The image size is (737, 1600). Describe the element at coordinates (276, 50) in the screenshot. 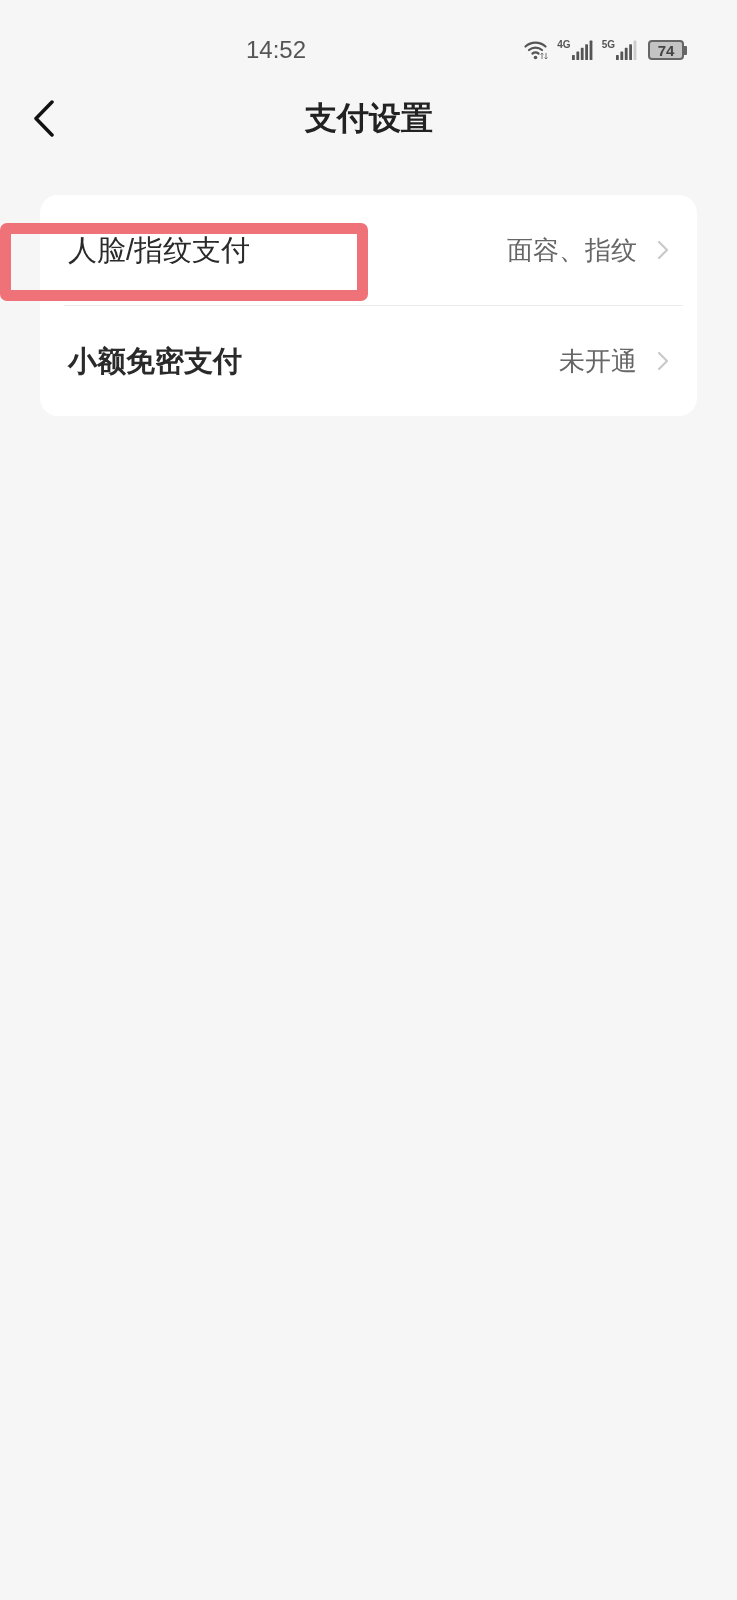

I see `status-time: 14:52` at that location.